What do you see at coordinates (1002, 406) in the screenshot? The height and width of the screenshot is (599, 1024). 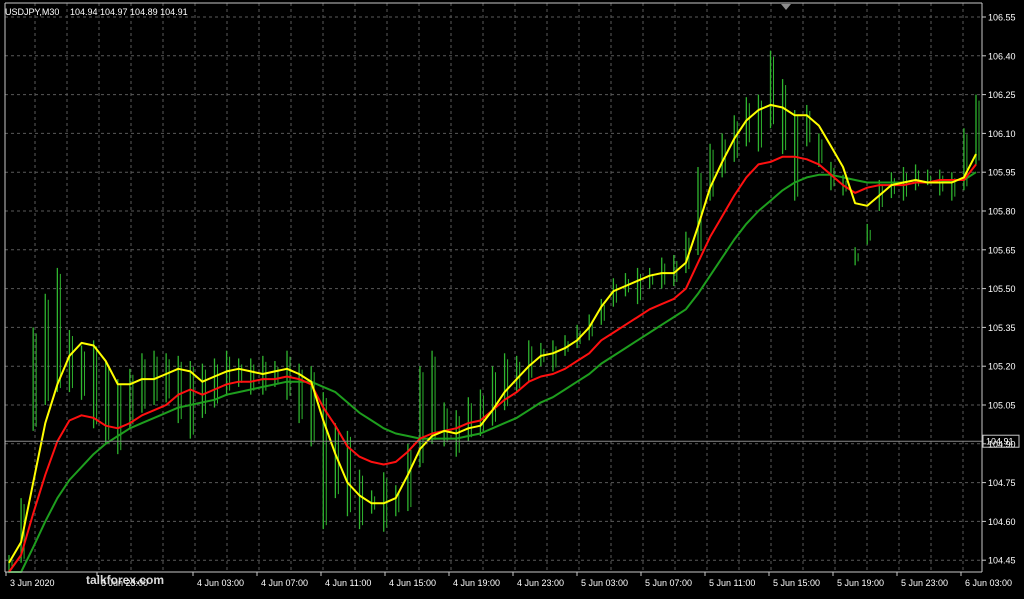 I see `y-tick-label: 105.05` at bounding box center [1002, 406].